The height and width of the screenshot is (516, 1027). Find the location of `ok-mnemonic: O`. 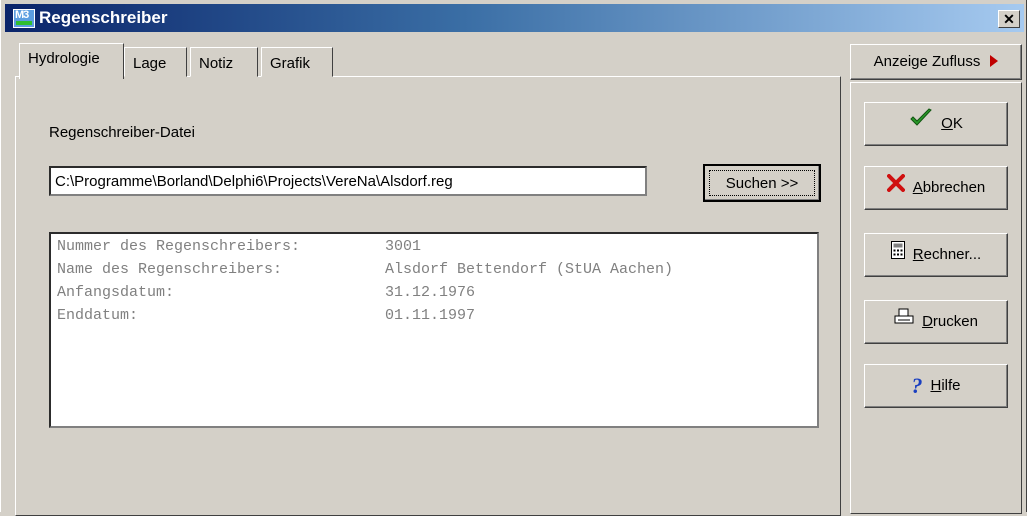

ok-mnemonic: O is located at coordinates (947, 123).